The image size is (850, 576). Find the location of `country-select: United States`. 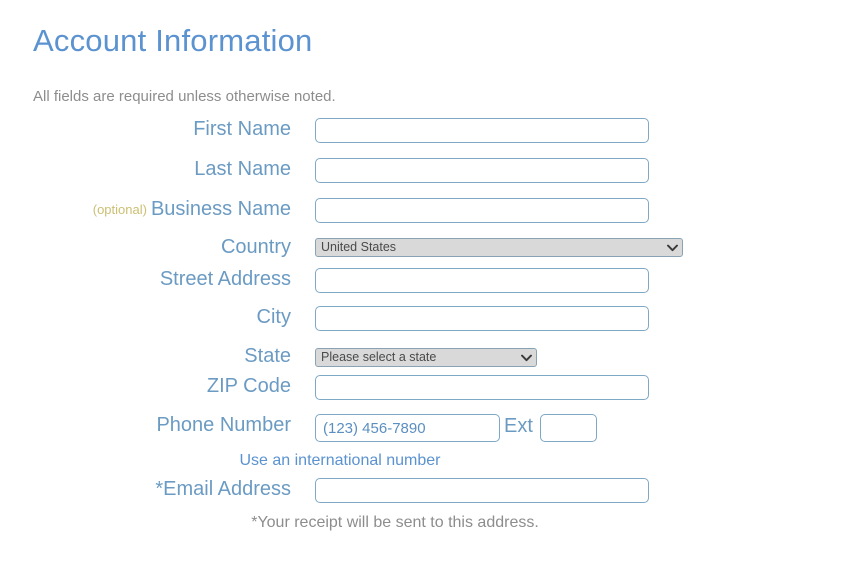

country-select: United States is located at coordinates (499, 247).